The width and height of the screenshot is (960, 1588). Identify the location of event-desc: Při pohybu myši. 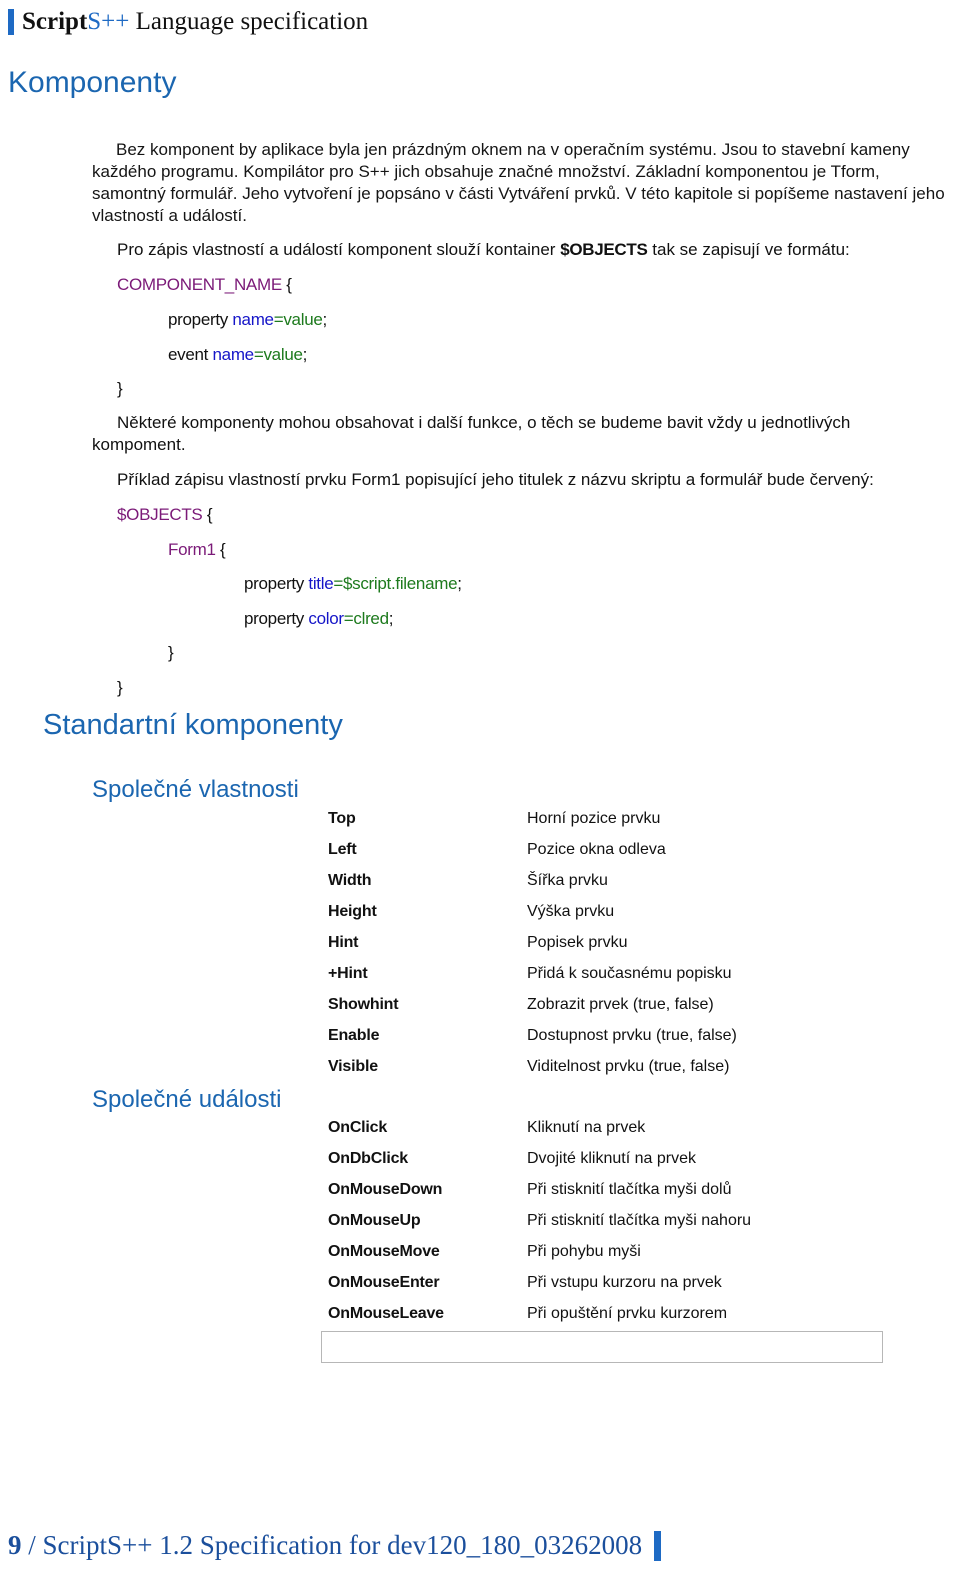
(584, 1251).